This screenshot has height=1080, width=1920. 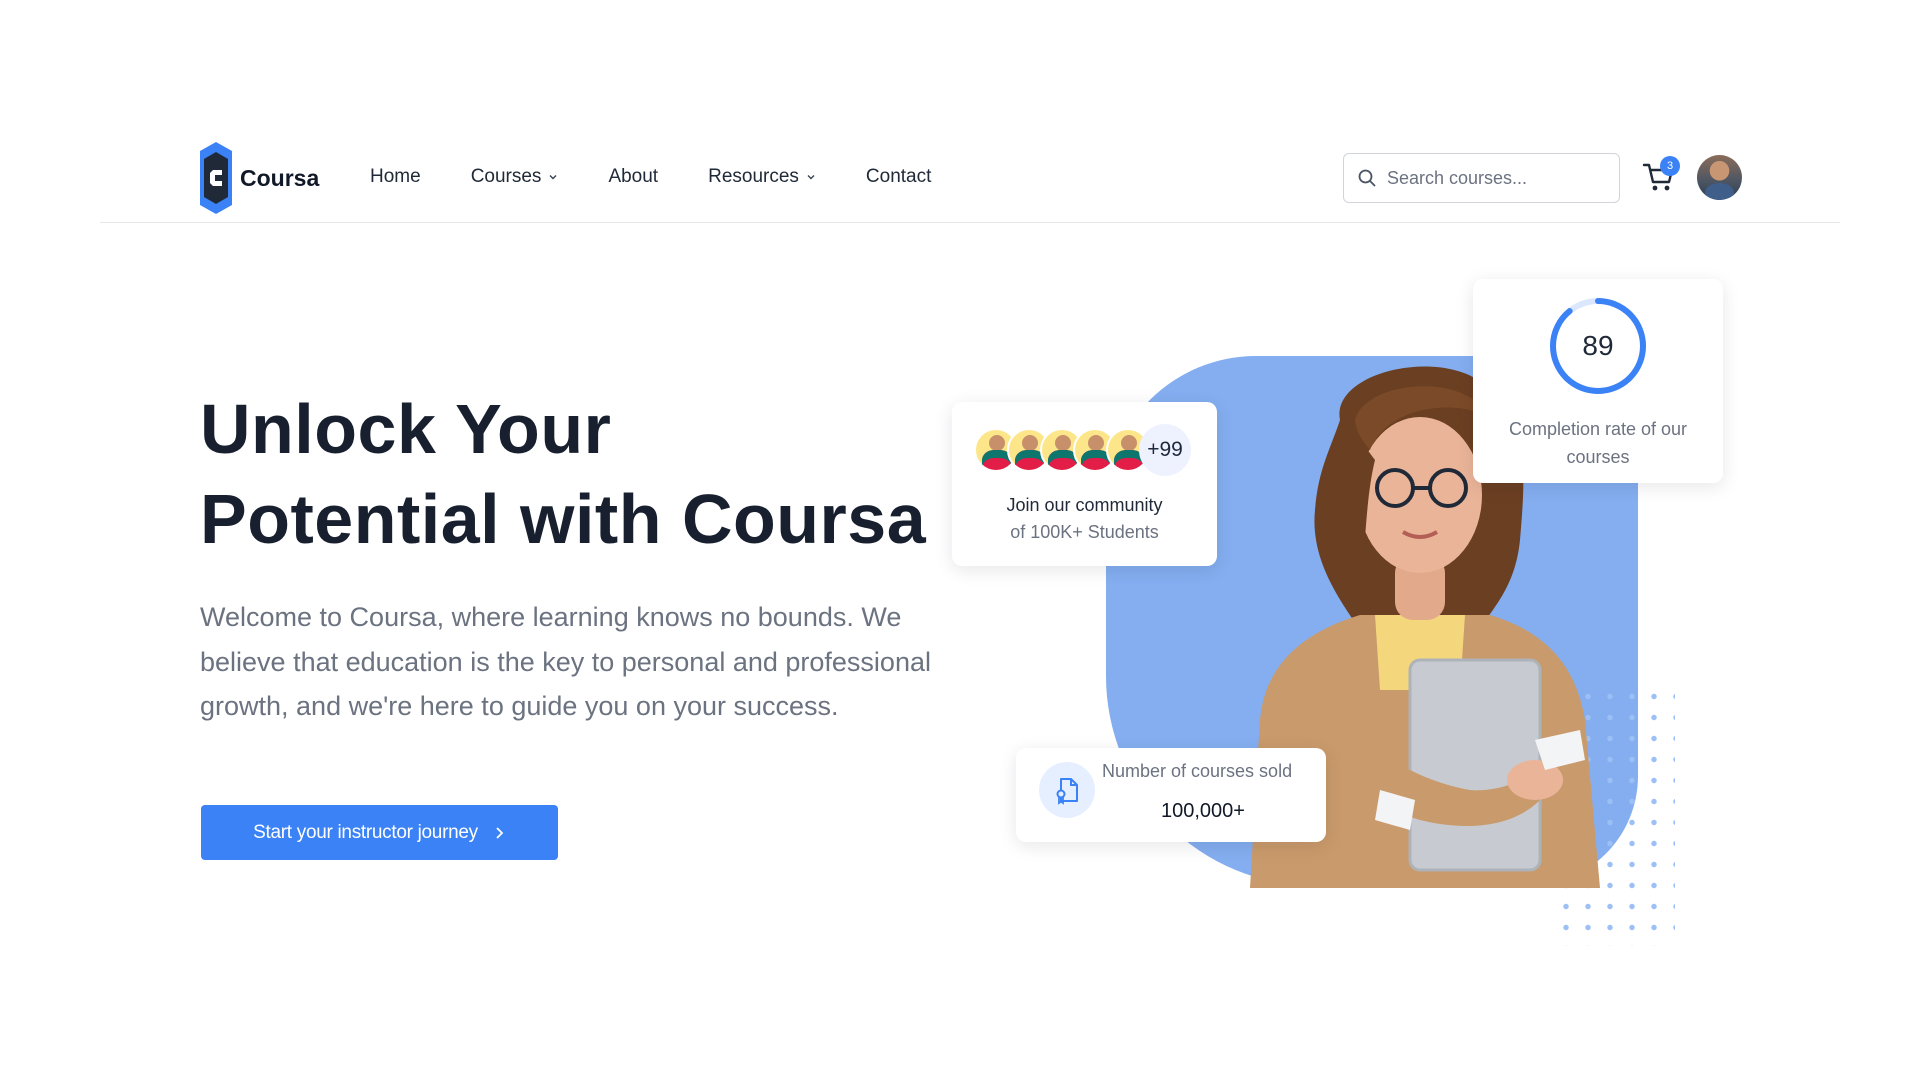 I want to click on nav-item-home: Home, so click(x=395, y=177).